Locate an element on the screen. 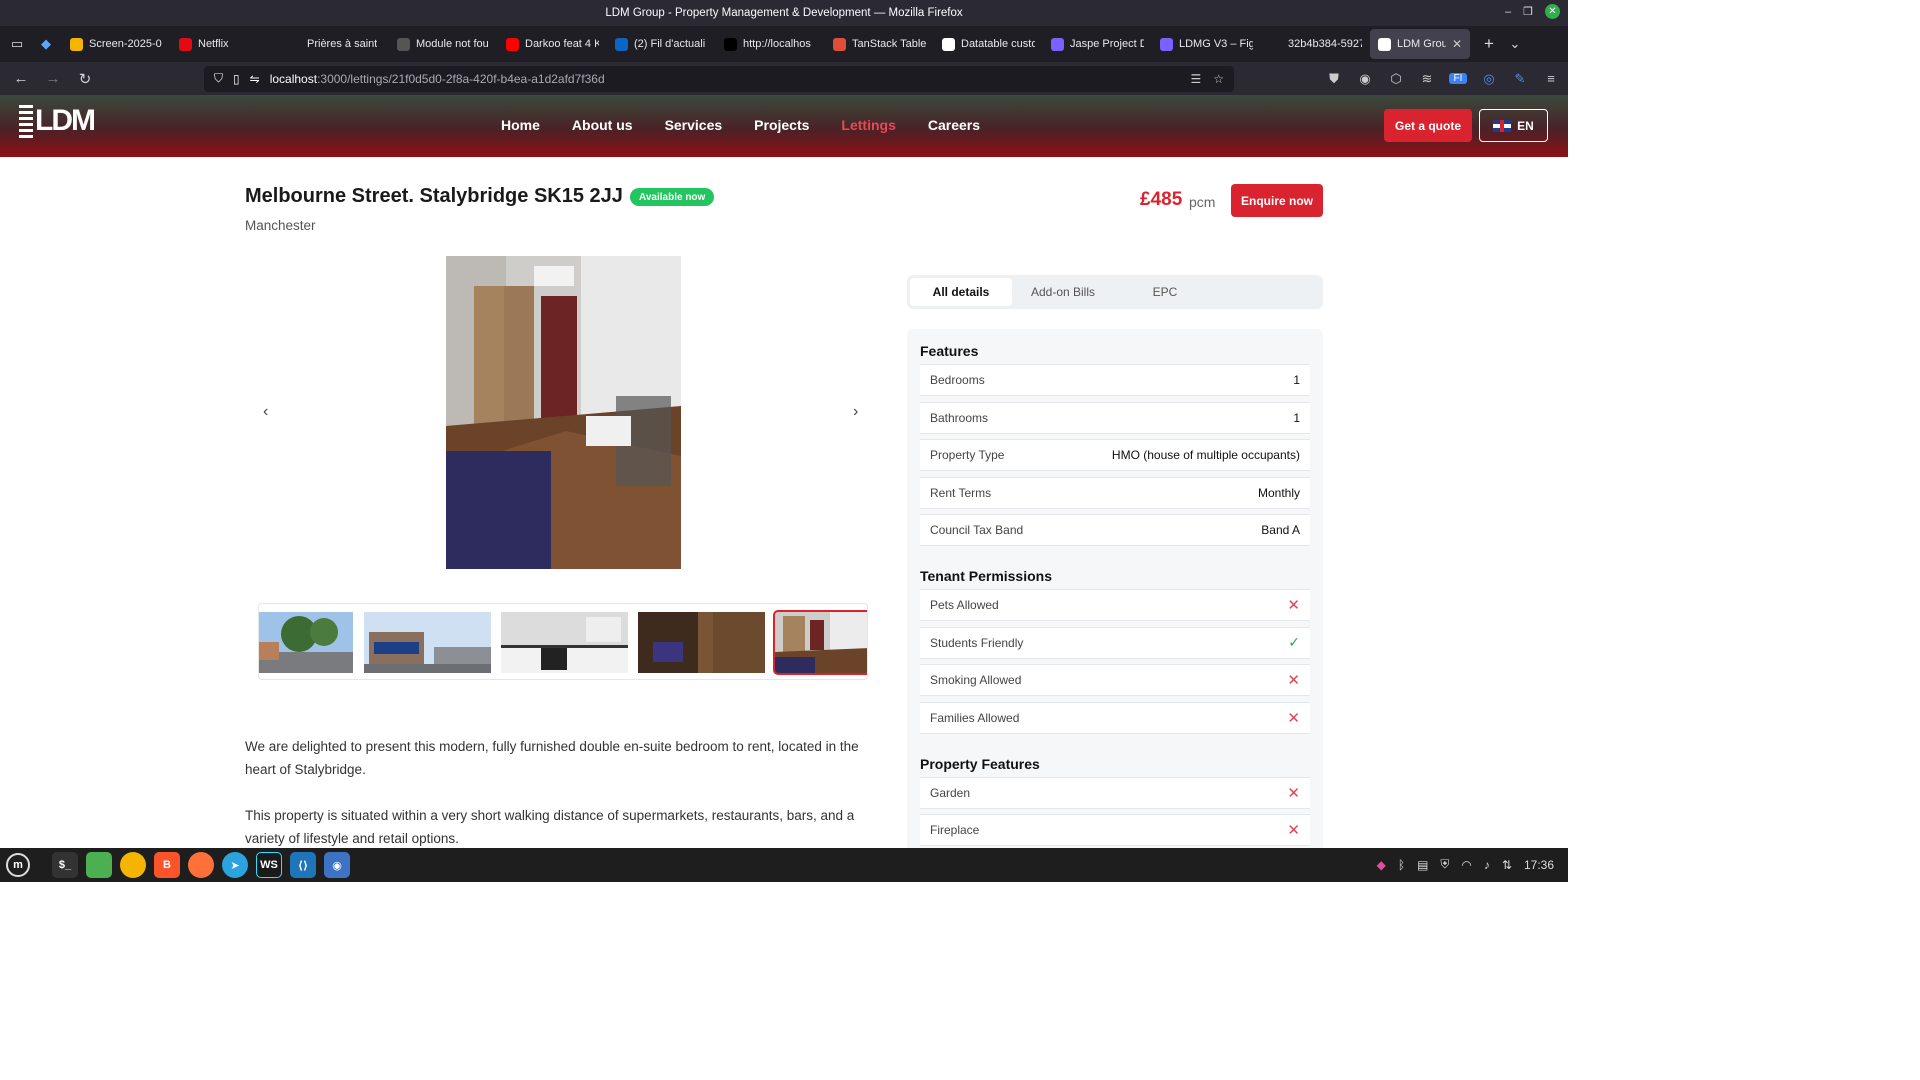 The width and height of the screenshot is (1920, 1080). features-heading: Features is located at coordinates (949, 351).